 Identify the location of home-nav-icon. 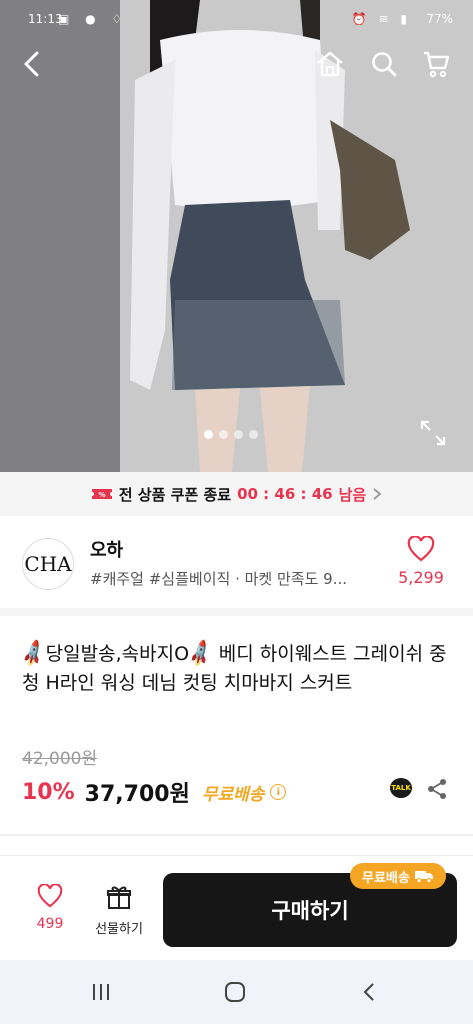
(235, 992).